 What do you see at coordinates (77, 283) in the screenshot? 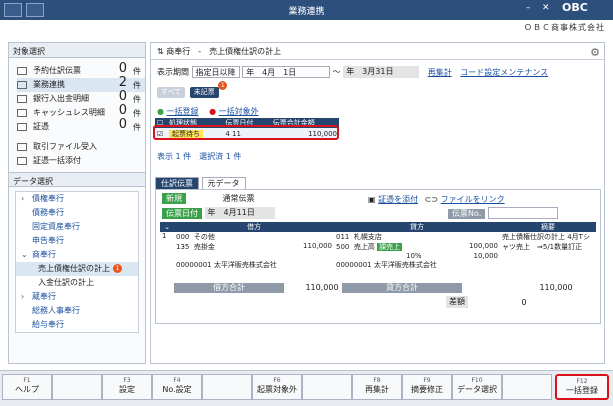
I see `tree-item: 入金仕訳の計上` at bounding box center [77, 283].